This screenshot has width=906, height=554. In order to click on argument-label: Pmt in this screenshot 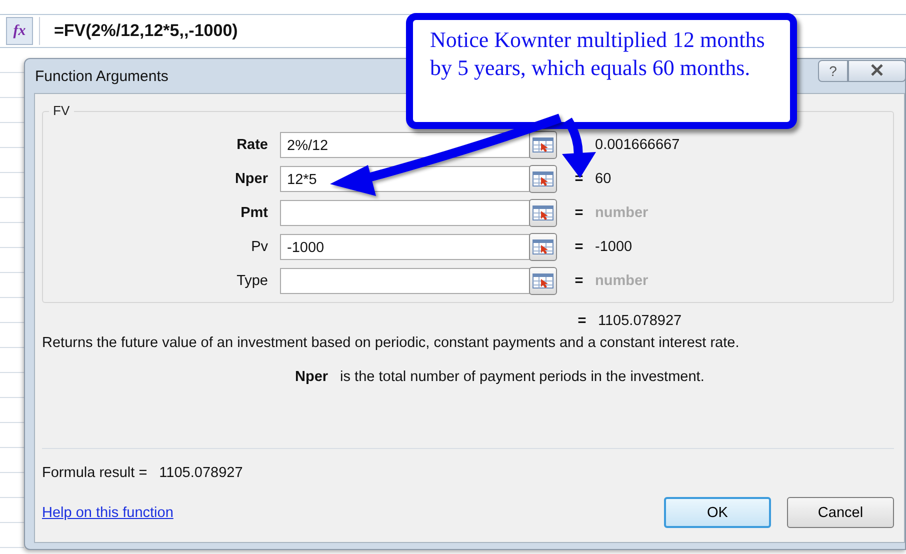, I will do `click(254, 213)`.